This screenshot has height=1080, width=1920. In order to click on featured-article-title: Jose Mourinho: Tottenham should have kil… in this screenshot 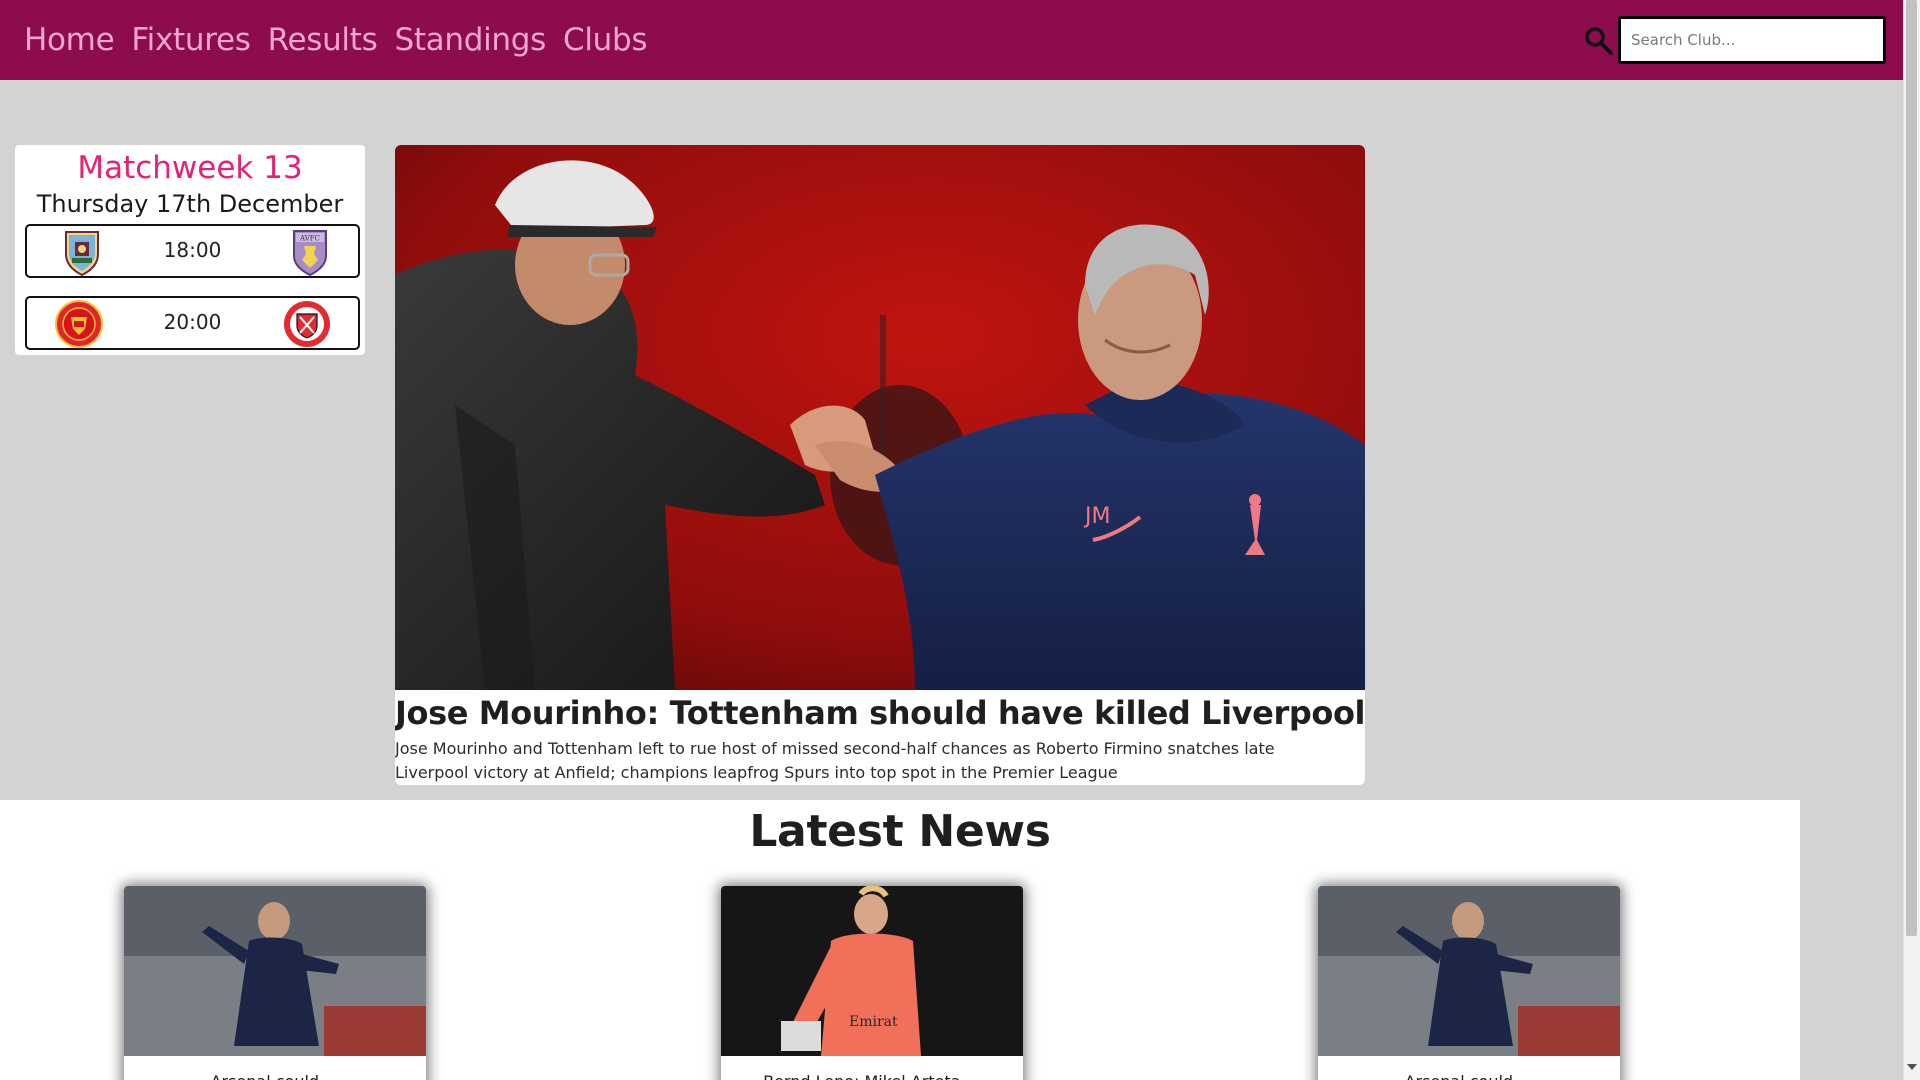, I will do `click(880, 713)`.